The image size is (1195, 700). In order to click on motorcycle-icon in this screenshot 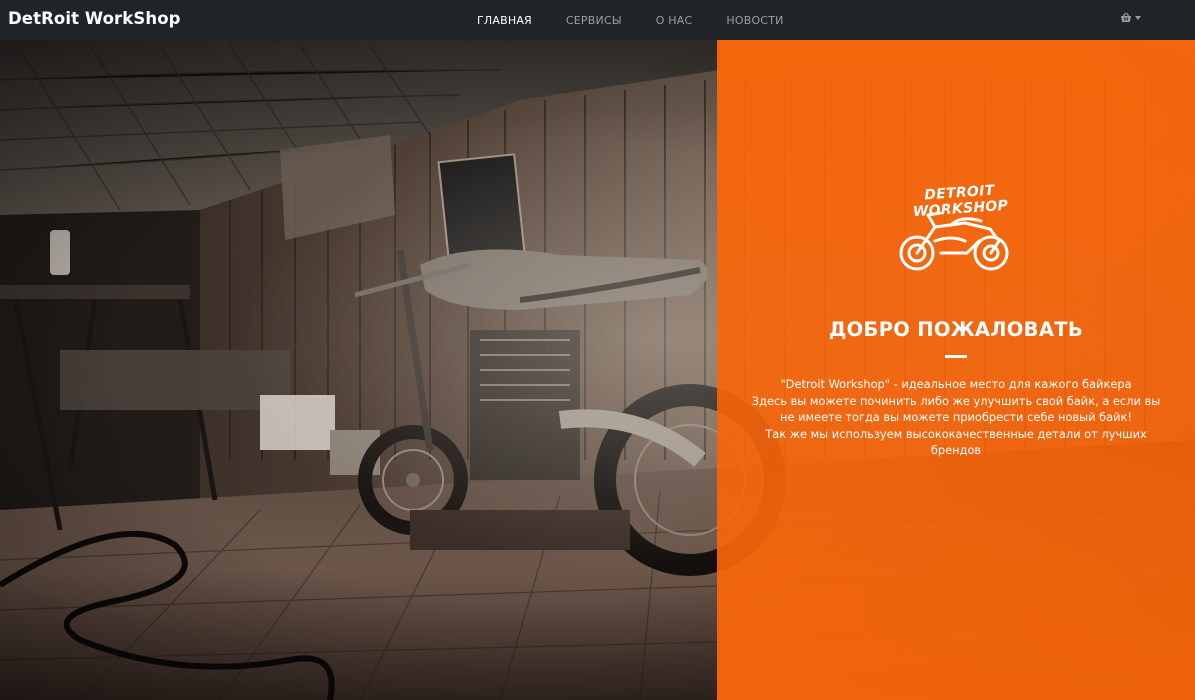, I will do `click(954, 241)`.